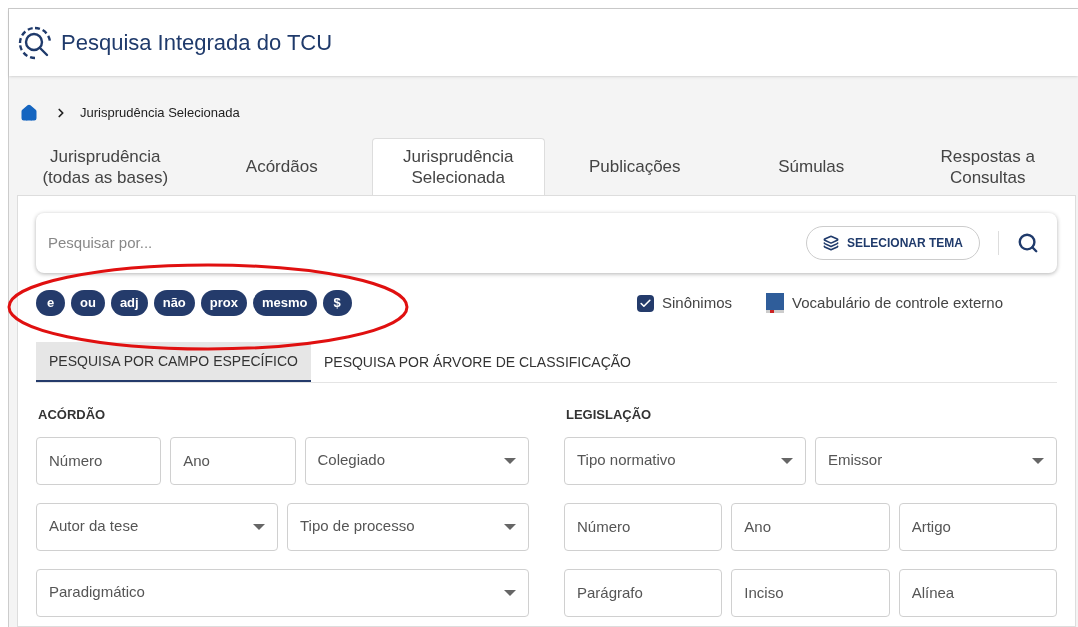  What do you see at coordinates (105, 166) in the screenshot?
I see `tab: Jurisprudência (todas as bases)` at bounding box center [105, 166].